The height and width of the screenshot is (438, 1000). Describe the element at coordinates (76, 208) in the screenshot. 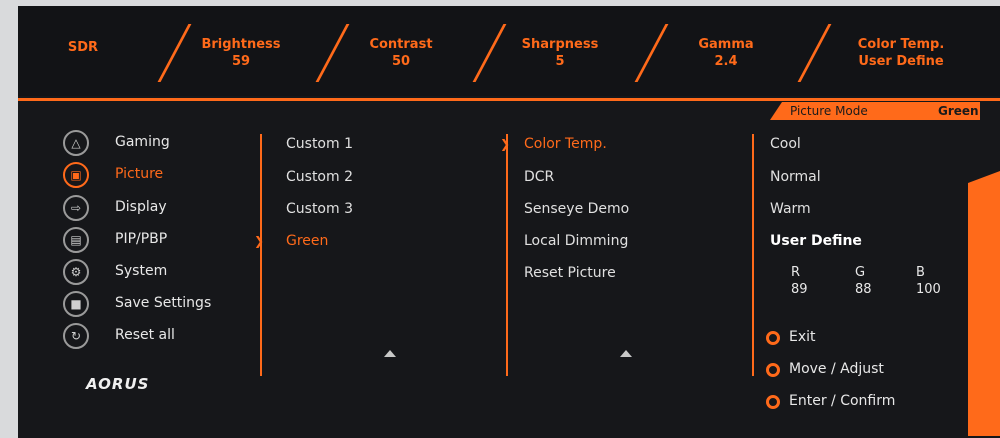

I see `display-input-icon: ⇨` at that location.